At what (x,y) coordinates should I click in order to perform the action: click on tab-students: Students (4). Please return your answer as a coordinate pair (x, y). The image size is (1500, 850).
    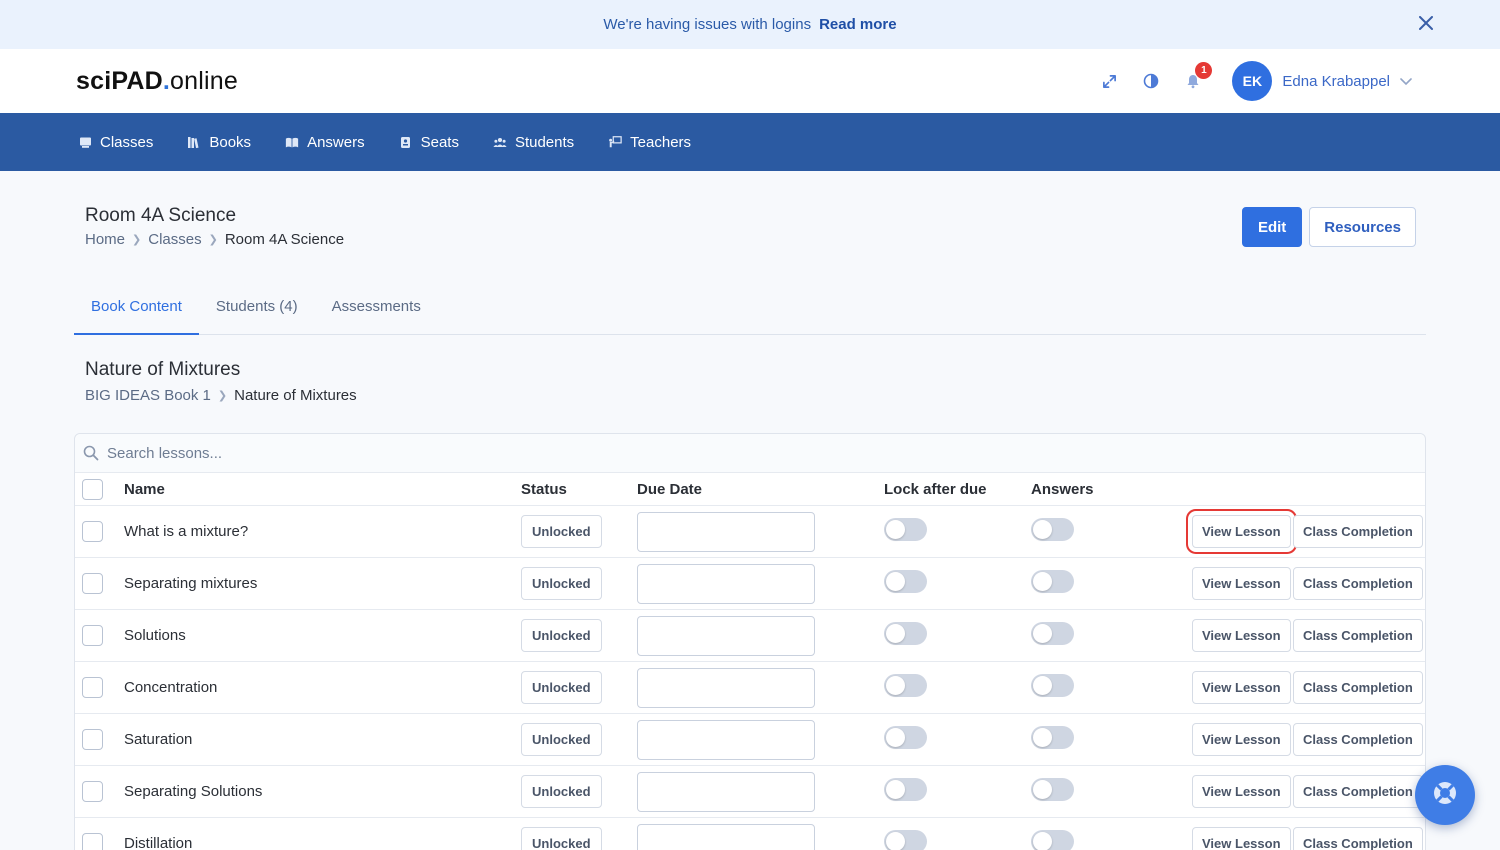
    Looking at the image, I should click on (257, 312).